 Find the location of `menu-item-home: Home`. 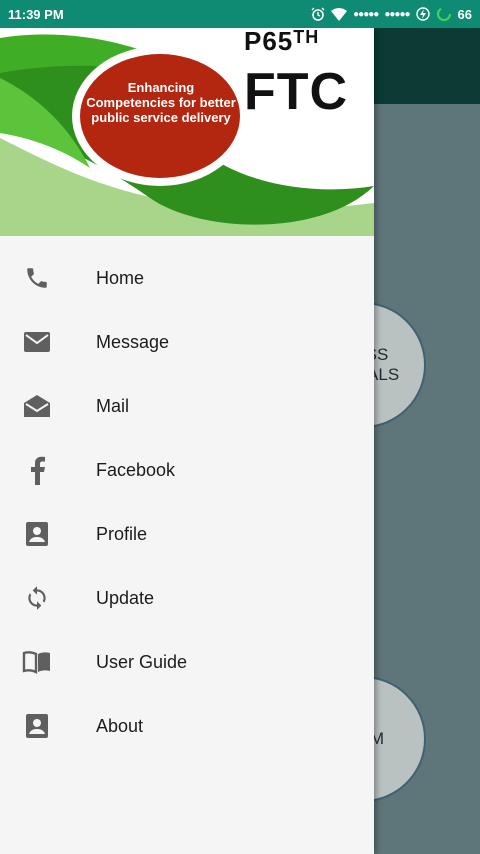

menu-item-home: Home is located at coordinates (187, 278).